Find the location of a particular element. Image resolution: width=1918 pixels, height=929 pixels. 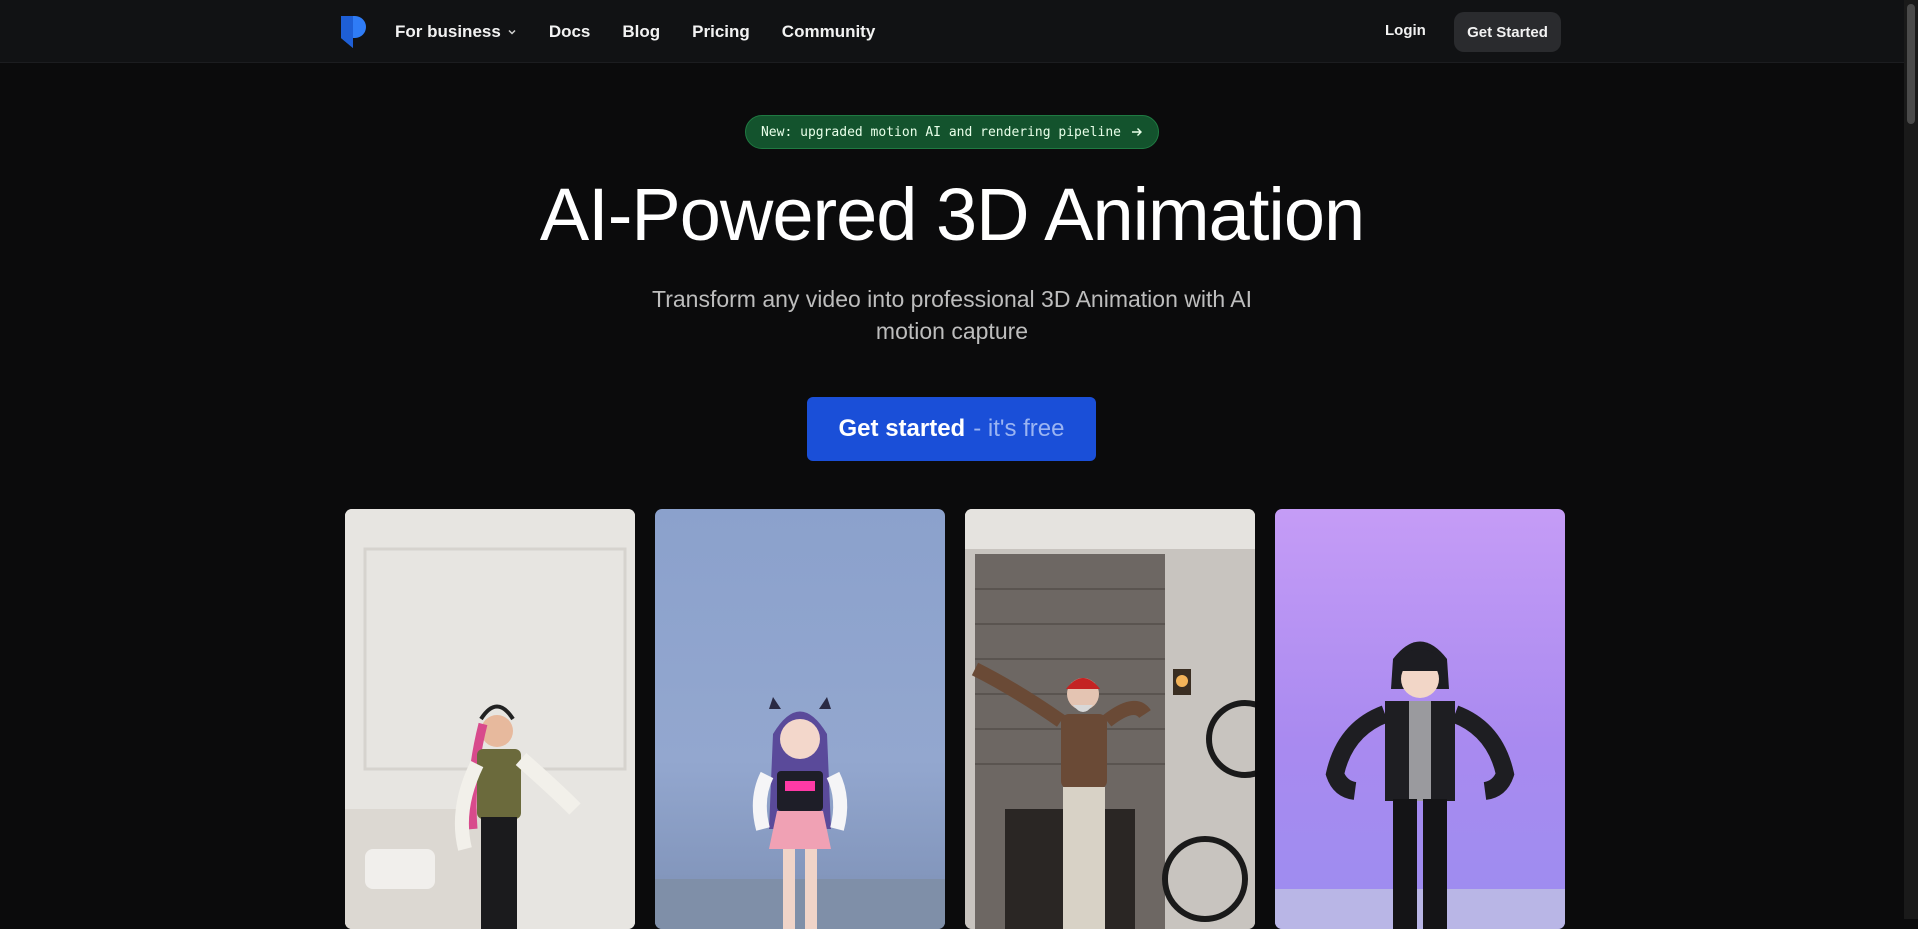

cta-sub-label: - it's free is located at coordinates (1019, 428).